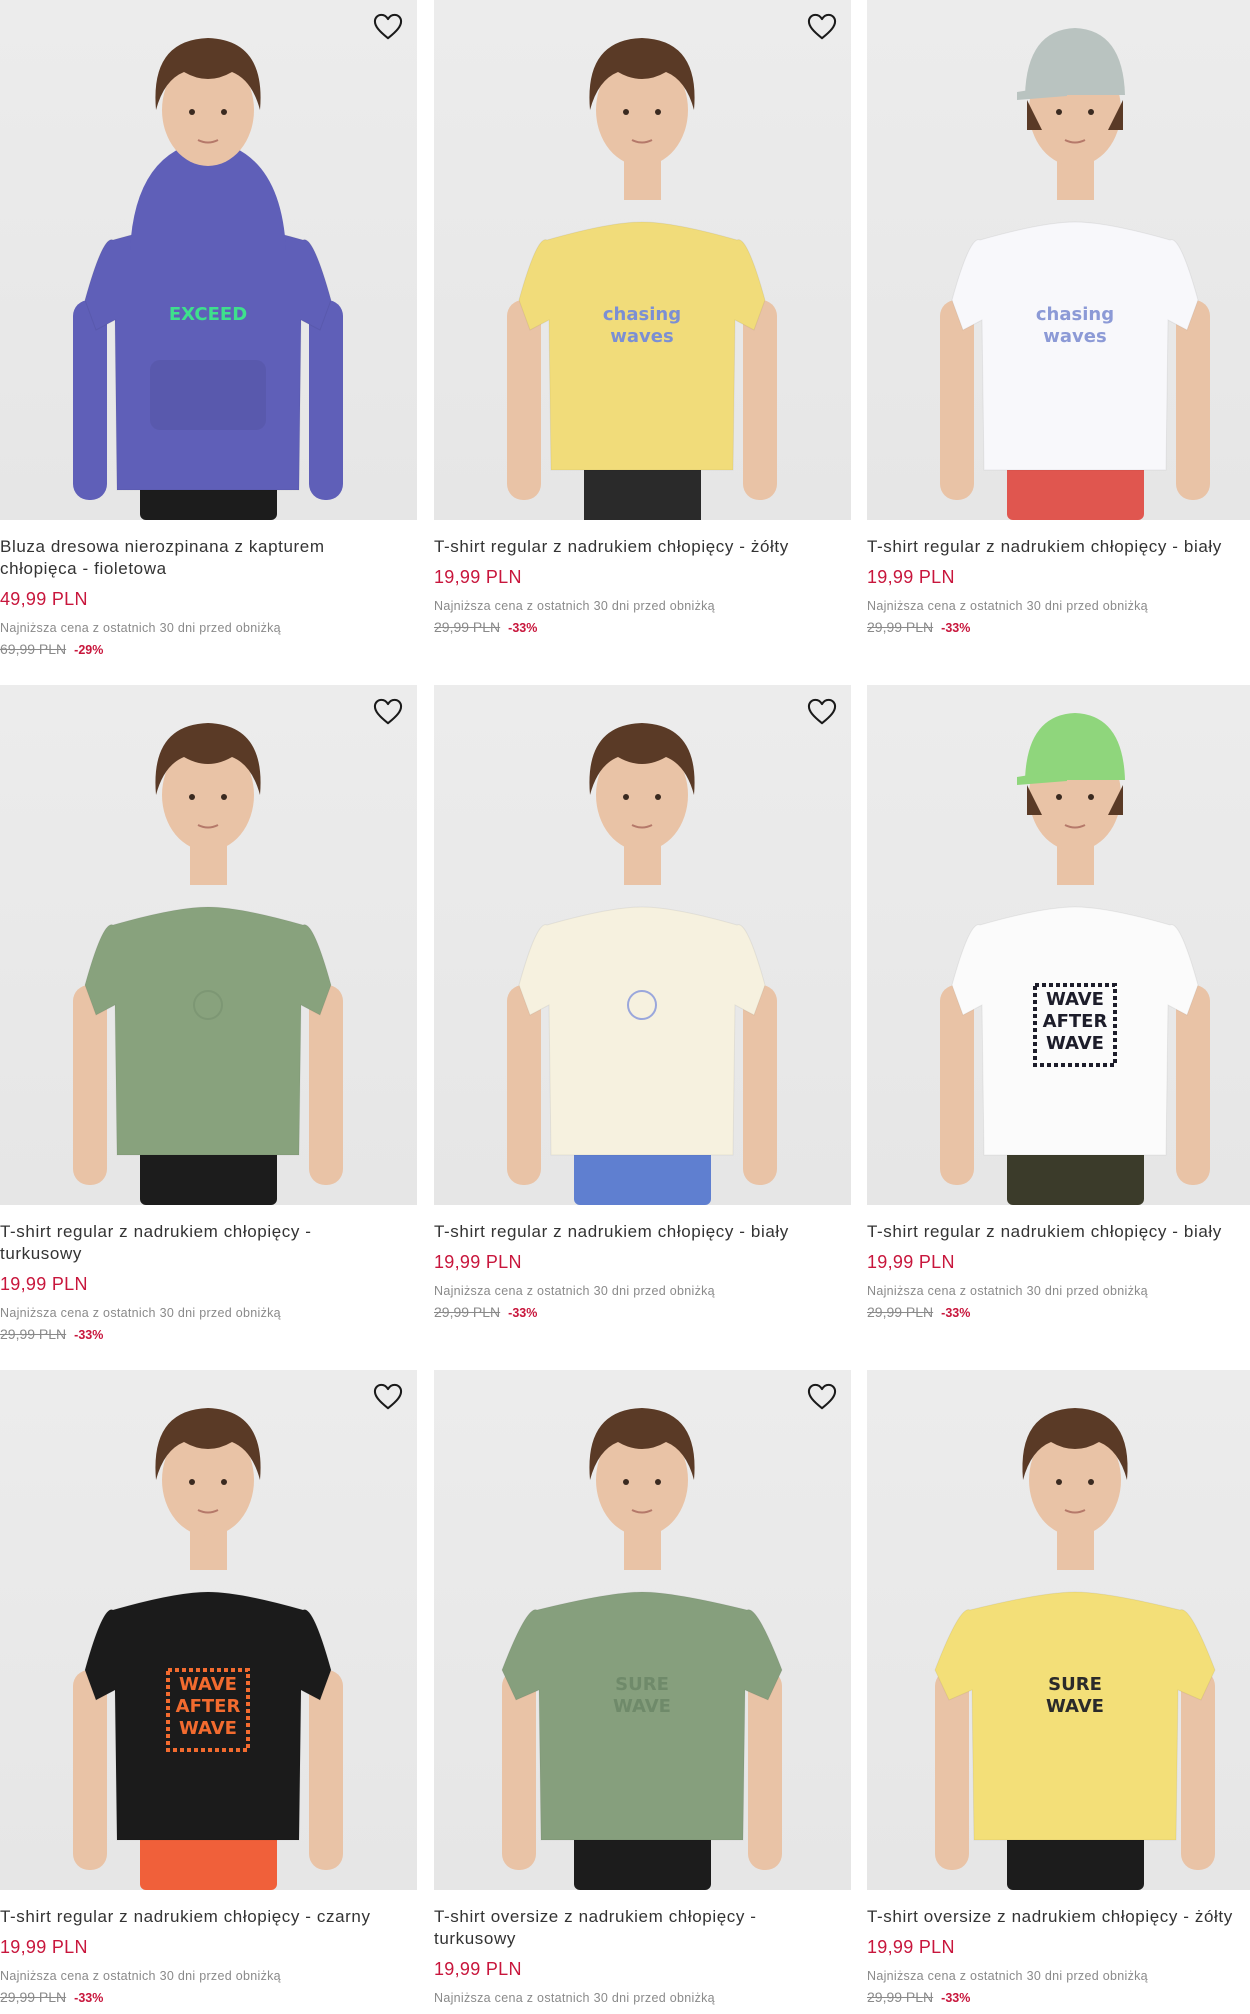 The height and width of the screenshot is (2014, 1250). Describe the element at coordinates (44, 599) in the screenshot. I see `product-price: 49,99 PLN` at that location.